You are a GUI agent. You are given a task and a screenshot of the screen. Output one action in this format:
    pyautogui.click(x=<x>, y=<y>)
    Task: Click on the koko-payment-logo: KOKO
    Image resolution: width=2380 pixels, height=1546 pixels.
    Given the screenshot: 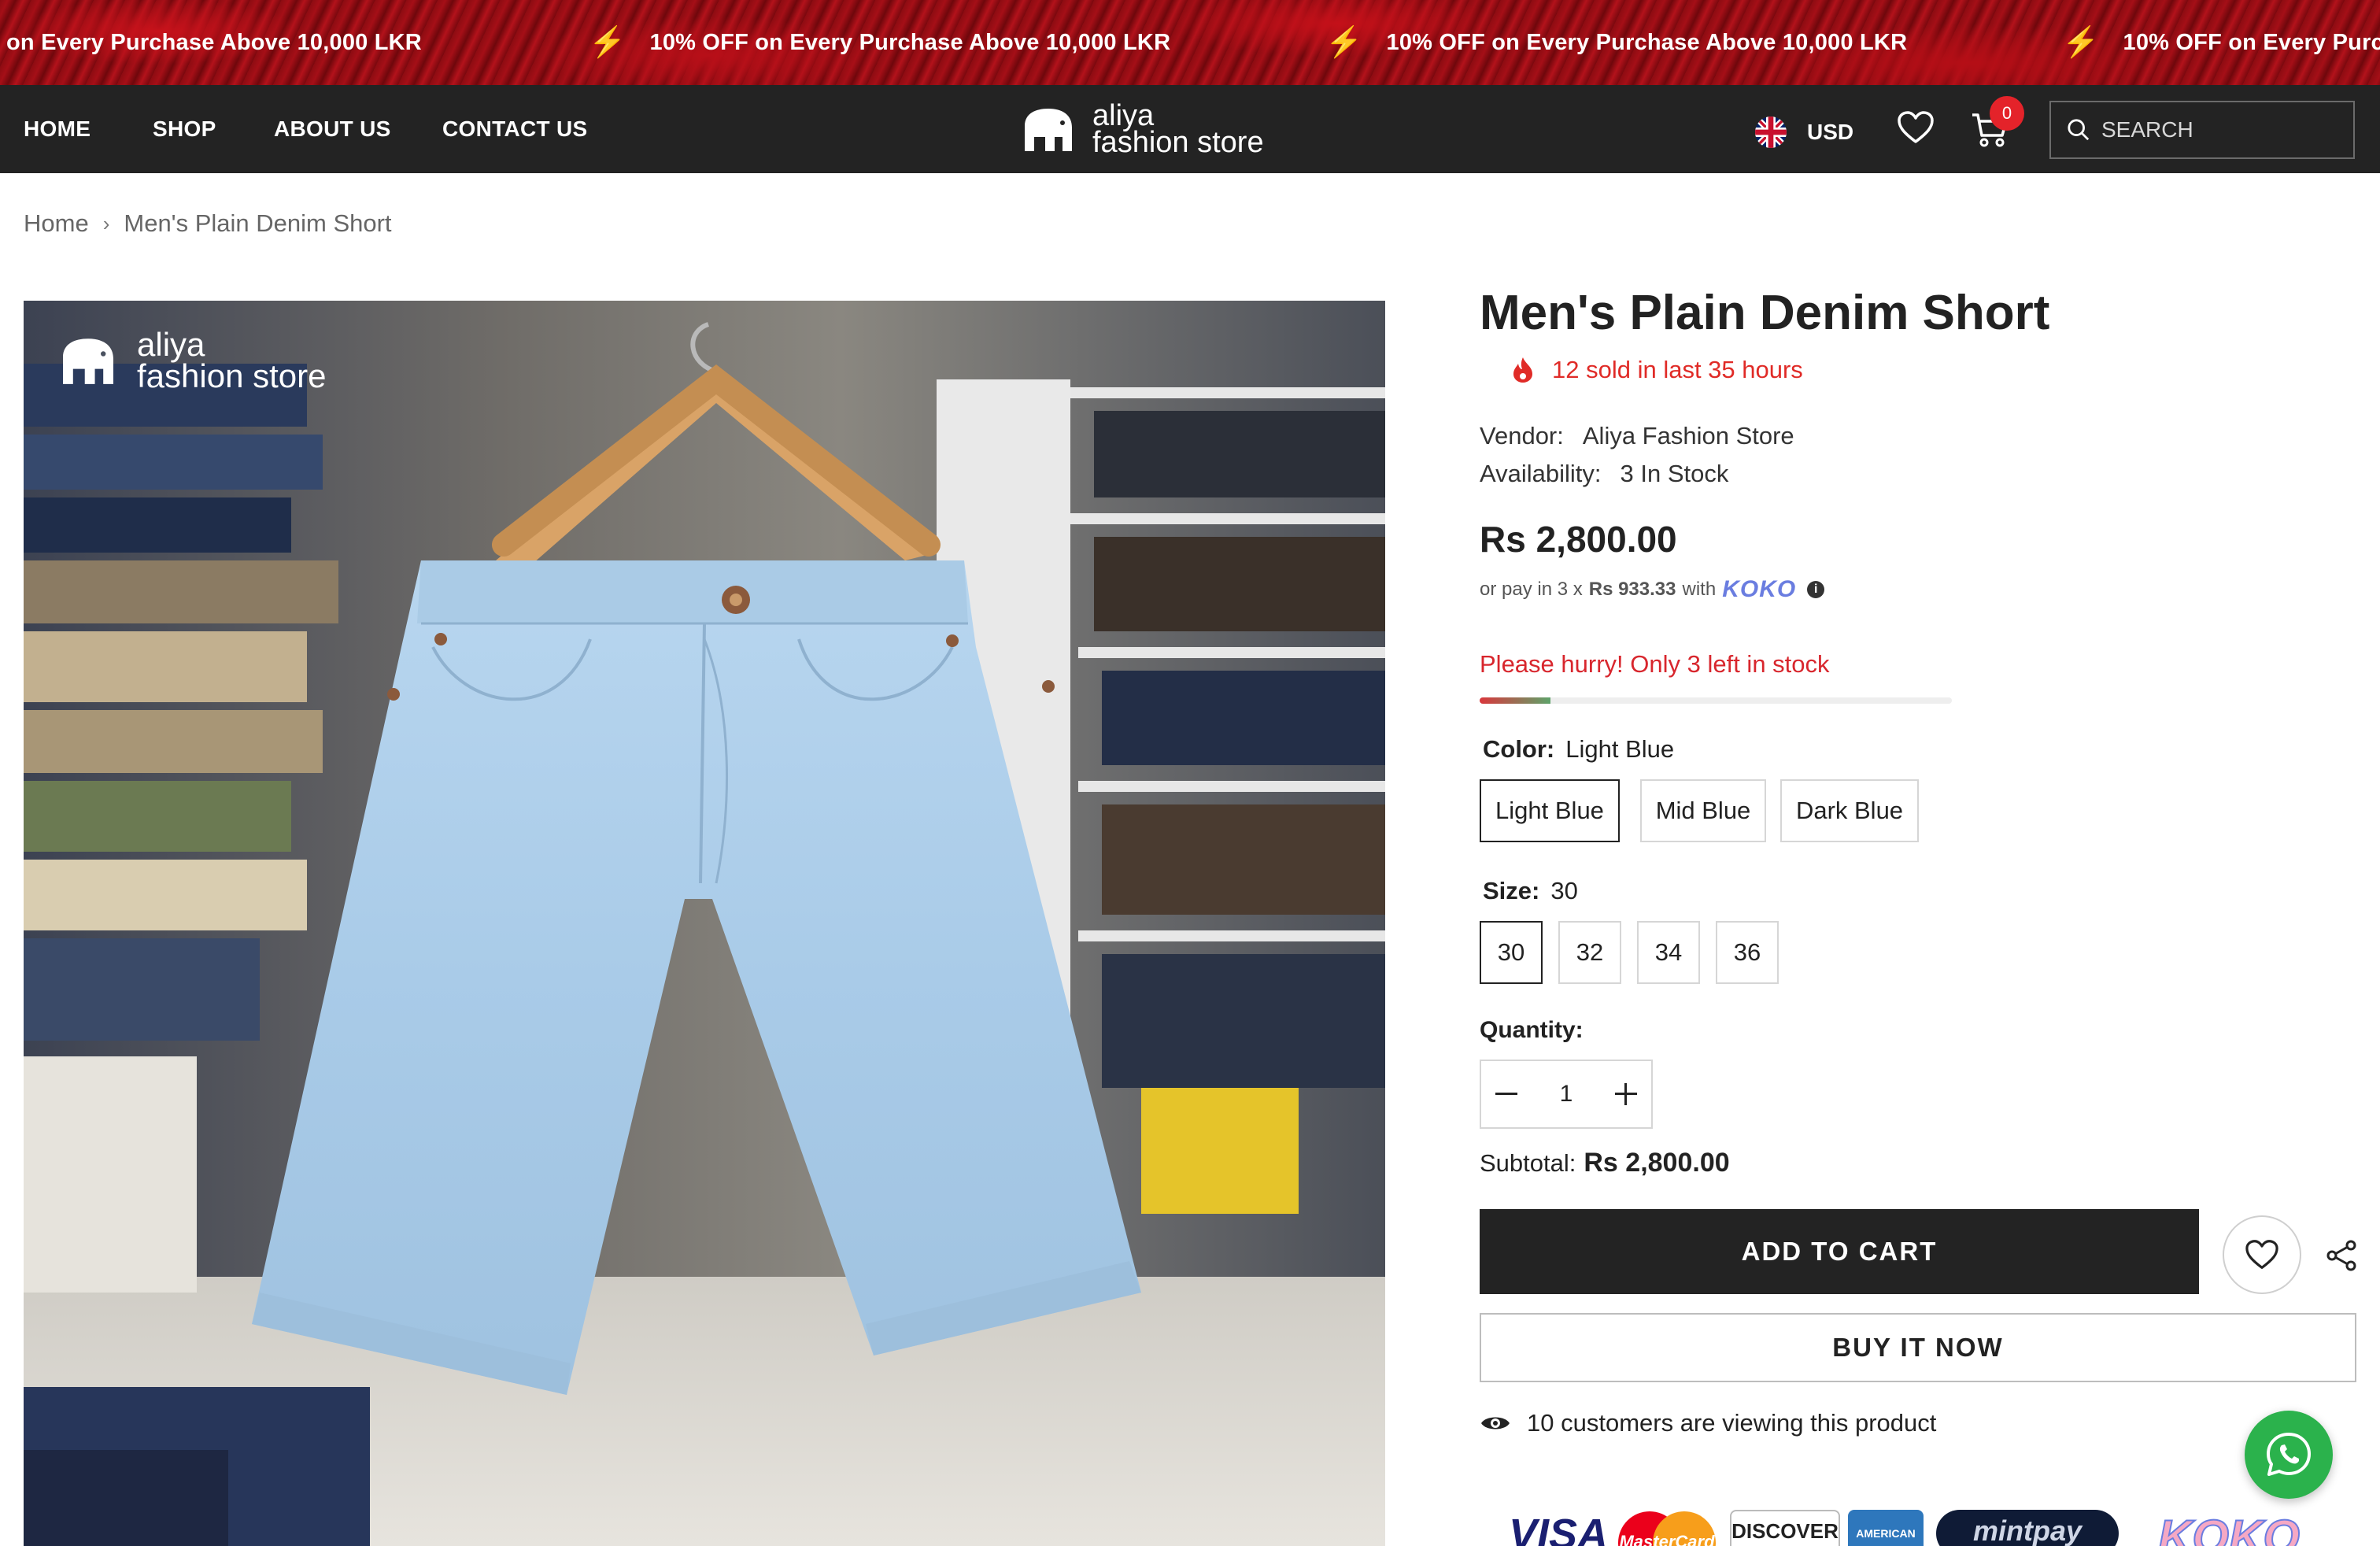 What is the action you would take?
    pyautogui.click(x=2229, y=1528)
    